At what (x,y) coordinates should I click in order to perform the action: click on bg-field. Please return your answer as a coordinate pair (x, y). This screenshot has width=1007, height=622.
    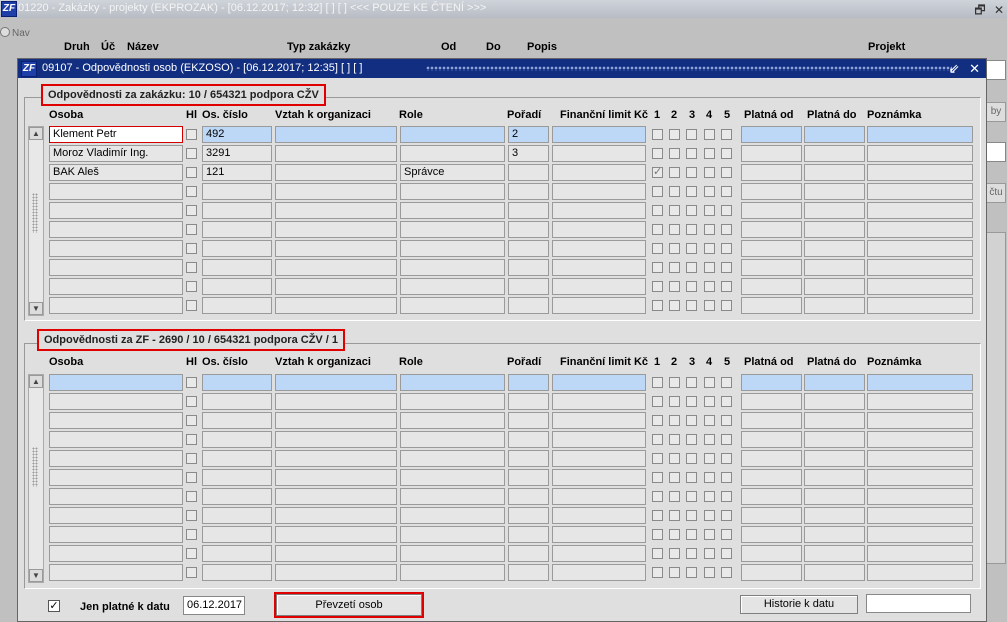
    Looking at the image, I should click on (996, 70).